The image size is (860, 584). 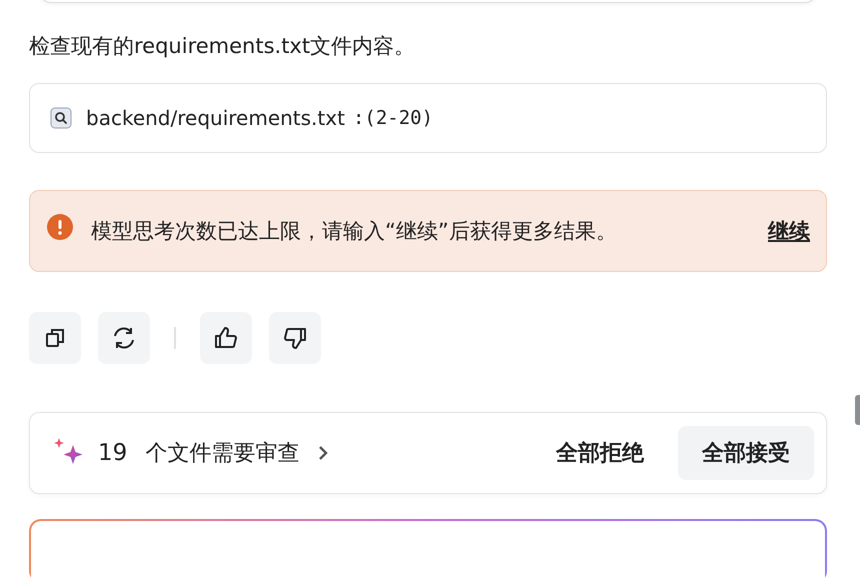 I want to click on search-icon, so click(x=61, y=118).